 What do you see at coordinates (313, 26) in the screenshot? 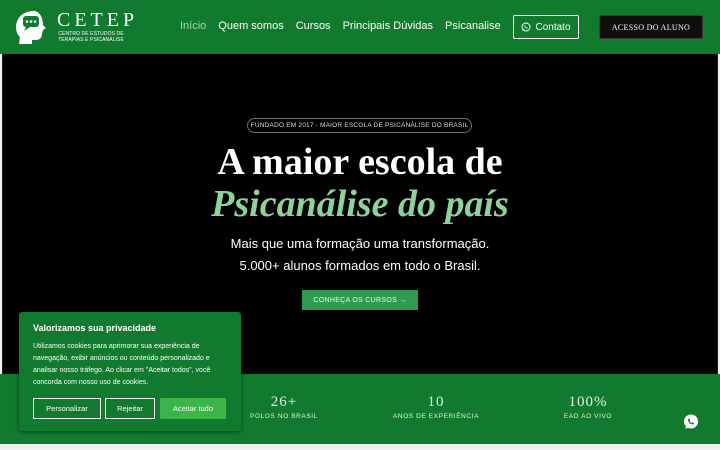
I see `nav-item-cursos: Cursos` at bounding box center [313, 26].